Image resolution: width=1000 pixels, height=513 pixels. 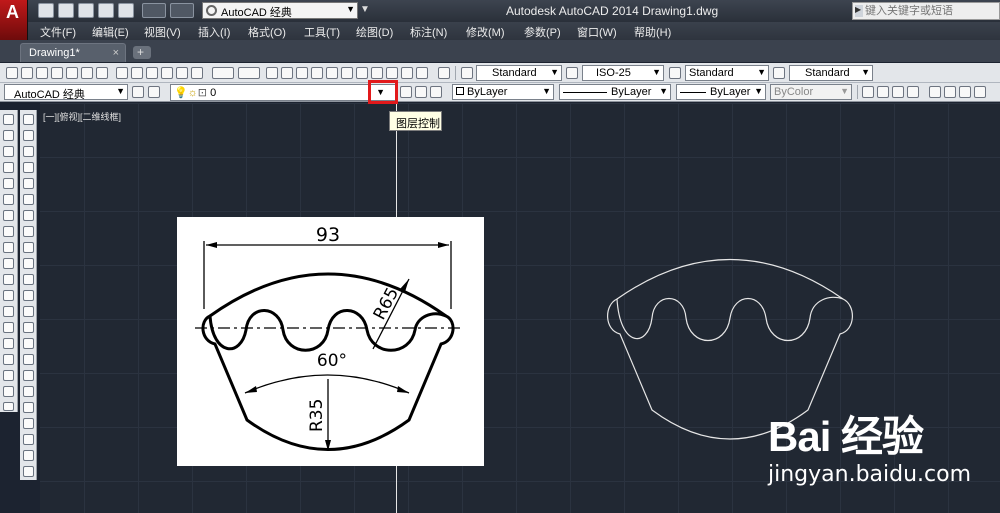 What do you see at coordinates (46, 10) in the screenshot?
I see `new-file-icon` at bounding box center [46, 10].